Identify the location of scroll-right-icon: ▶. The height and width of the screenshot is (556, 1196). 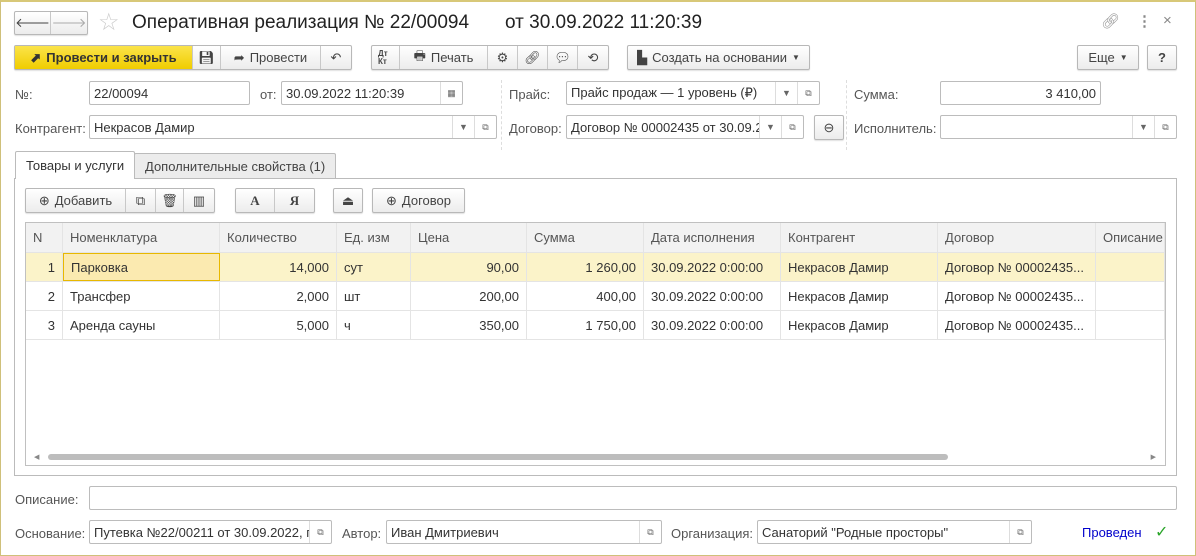
(1153, 457).